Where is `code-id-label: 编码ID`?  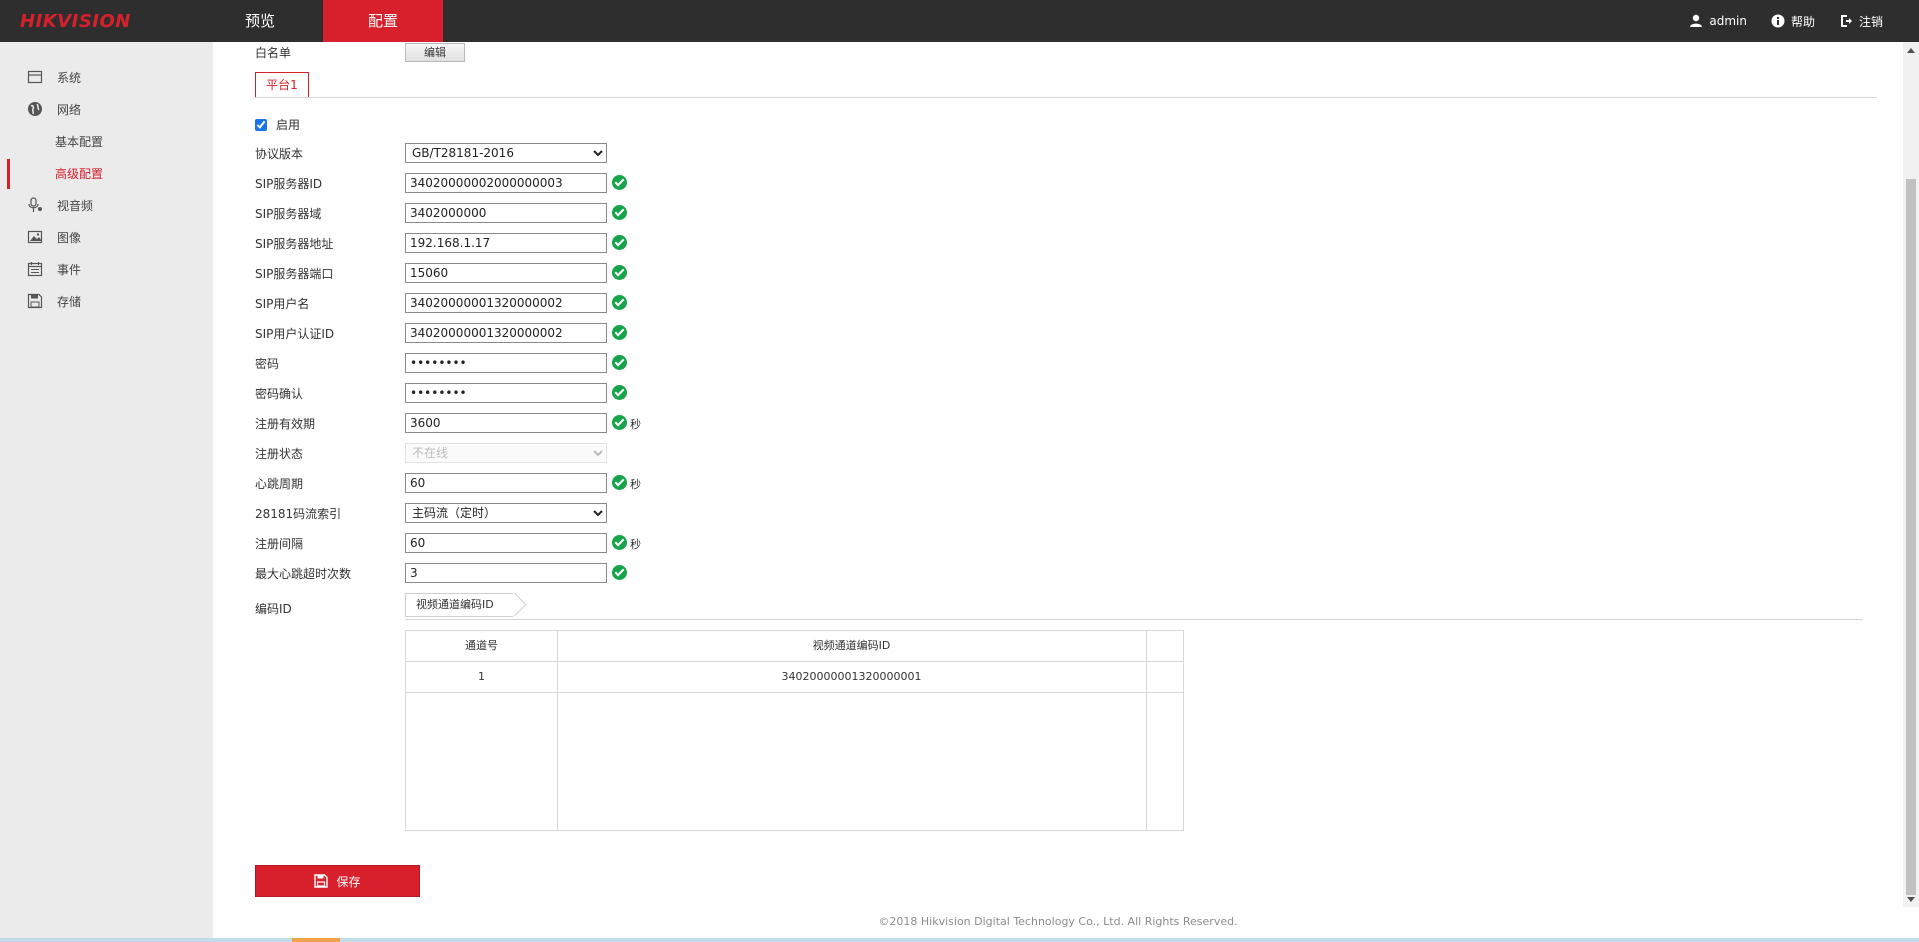
code-id-label: 编码ID is located at coordinates (273, 609).